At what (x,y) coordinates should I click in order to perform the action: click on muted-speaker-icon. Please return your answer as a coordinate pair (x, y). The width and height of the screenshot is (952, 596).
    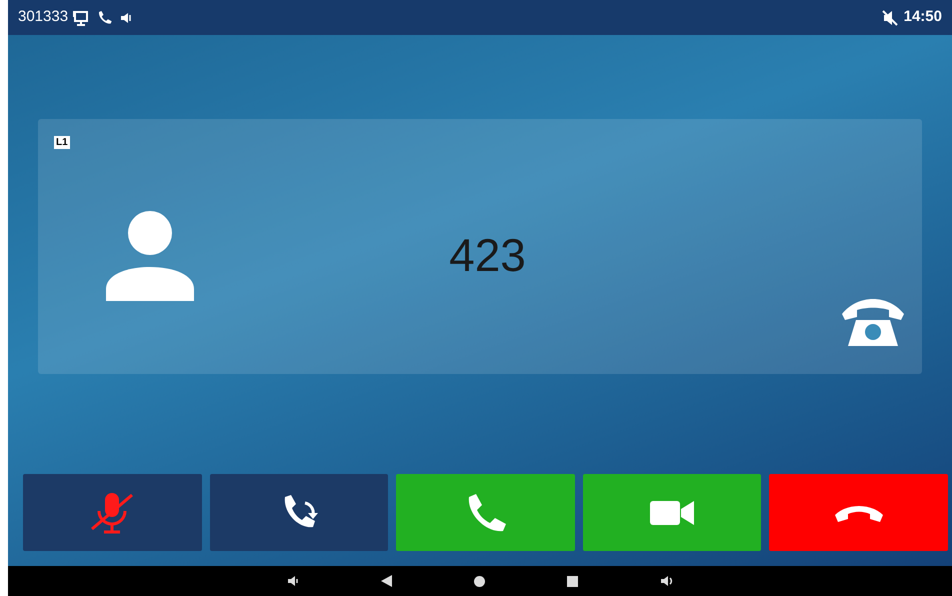
    Looking at the image, I should click on (890, 18).